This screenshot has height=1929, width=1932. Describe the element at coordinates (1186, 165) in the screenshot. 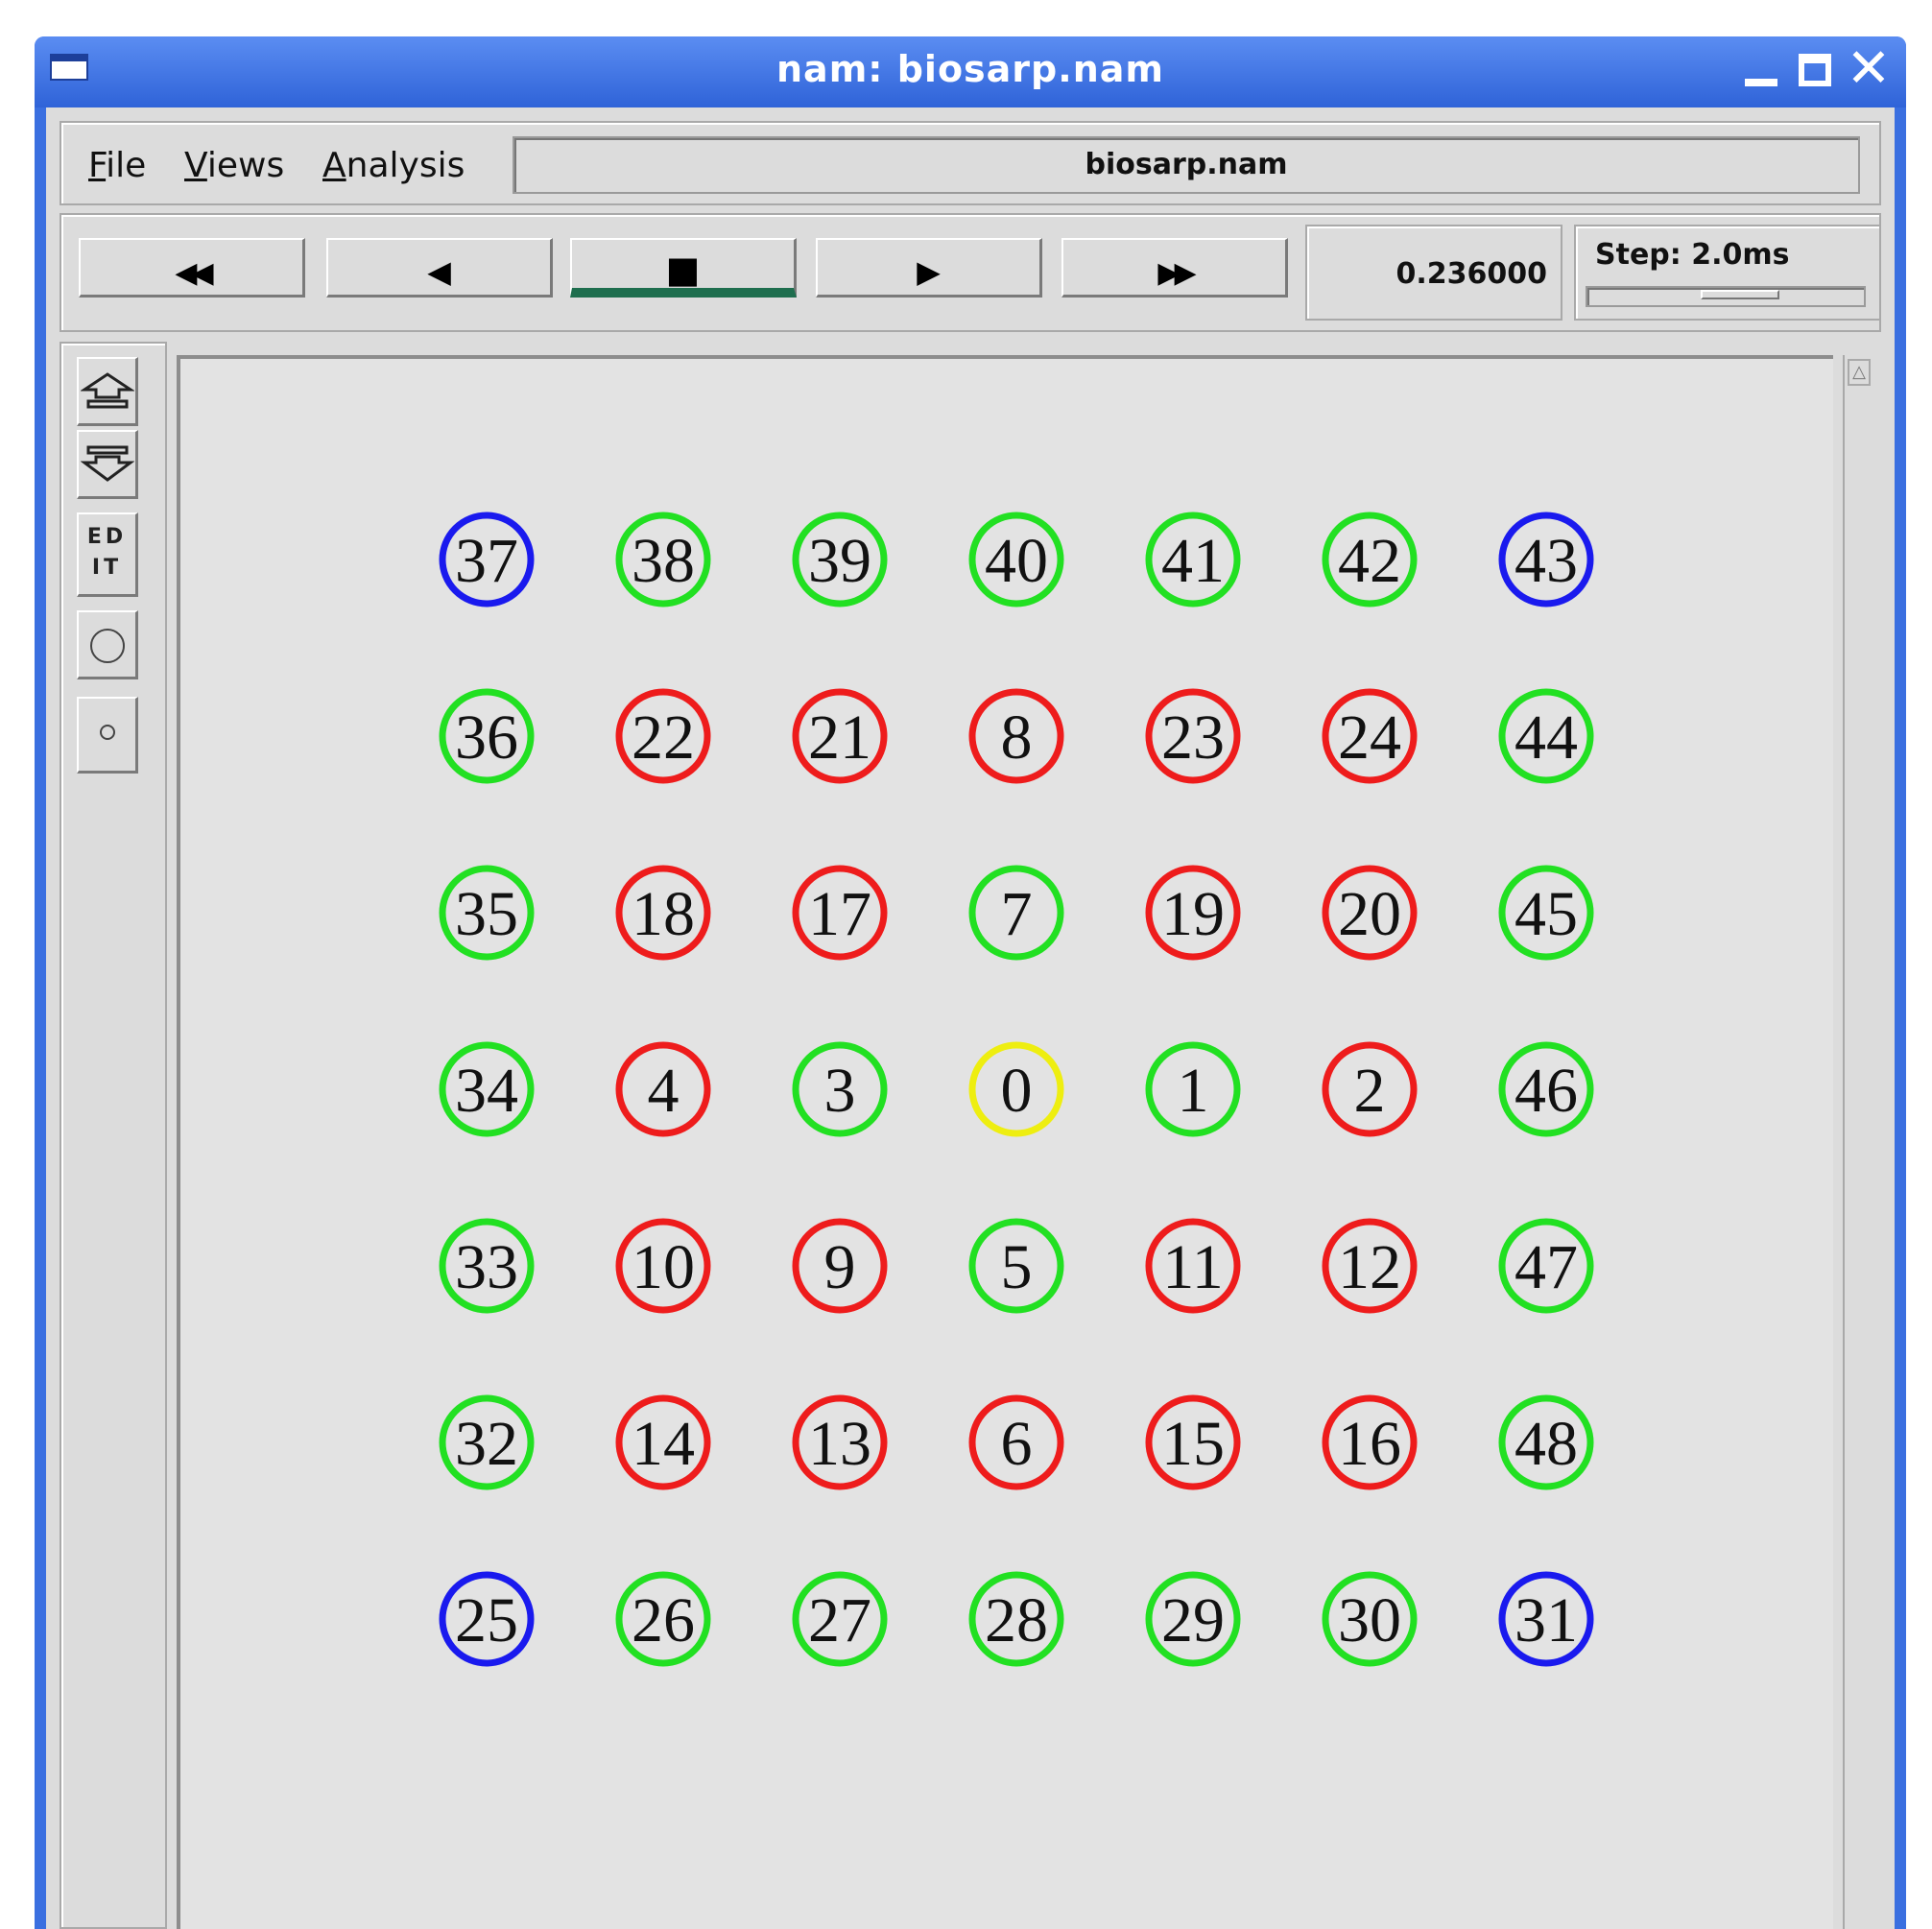

I see `filename-display: biosarp.nam` at that location.